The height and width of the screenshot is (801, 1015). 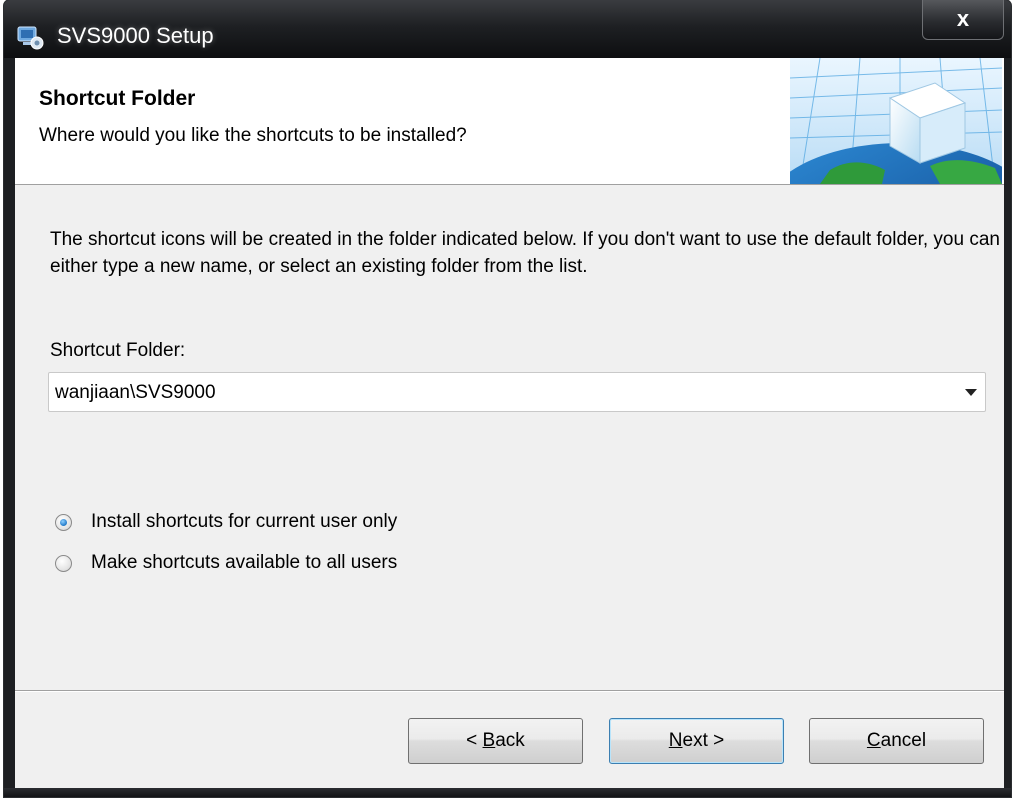 What do you see at coordinates (63, 563) in the screenshot?
I see `radio-button-unselected` at bounding box center [63, 563].